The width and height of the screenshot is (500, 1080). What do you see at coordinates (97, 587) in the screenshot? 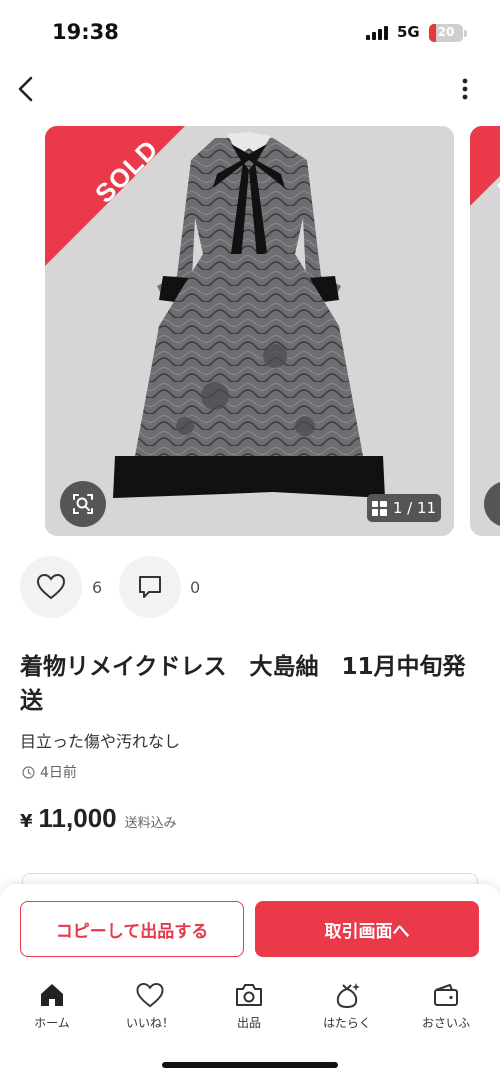
I see `like-count: 6` at bounding box center [97, 587].